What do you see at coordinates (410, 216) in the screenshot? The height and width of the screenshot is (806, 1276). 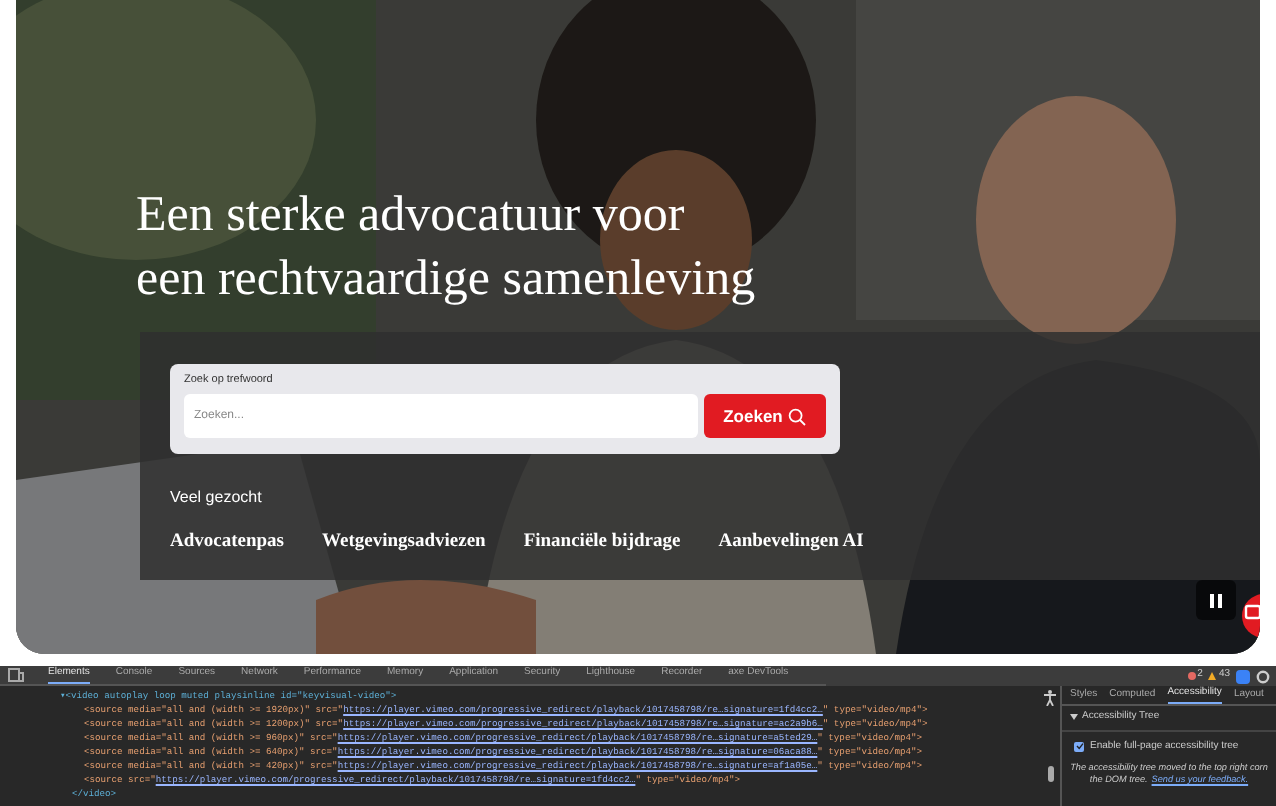 I see `hero-heading: Een sterke advocatuur voor` at bounding box center [410, 216].